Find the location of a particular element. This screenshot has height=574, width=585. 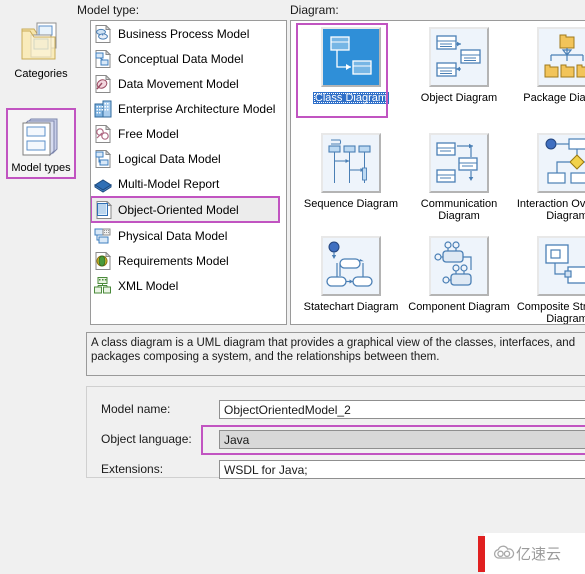

form-row-label: Object language: is located at coordinates (146, 439).